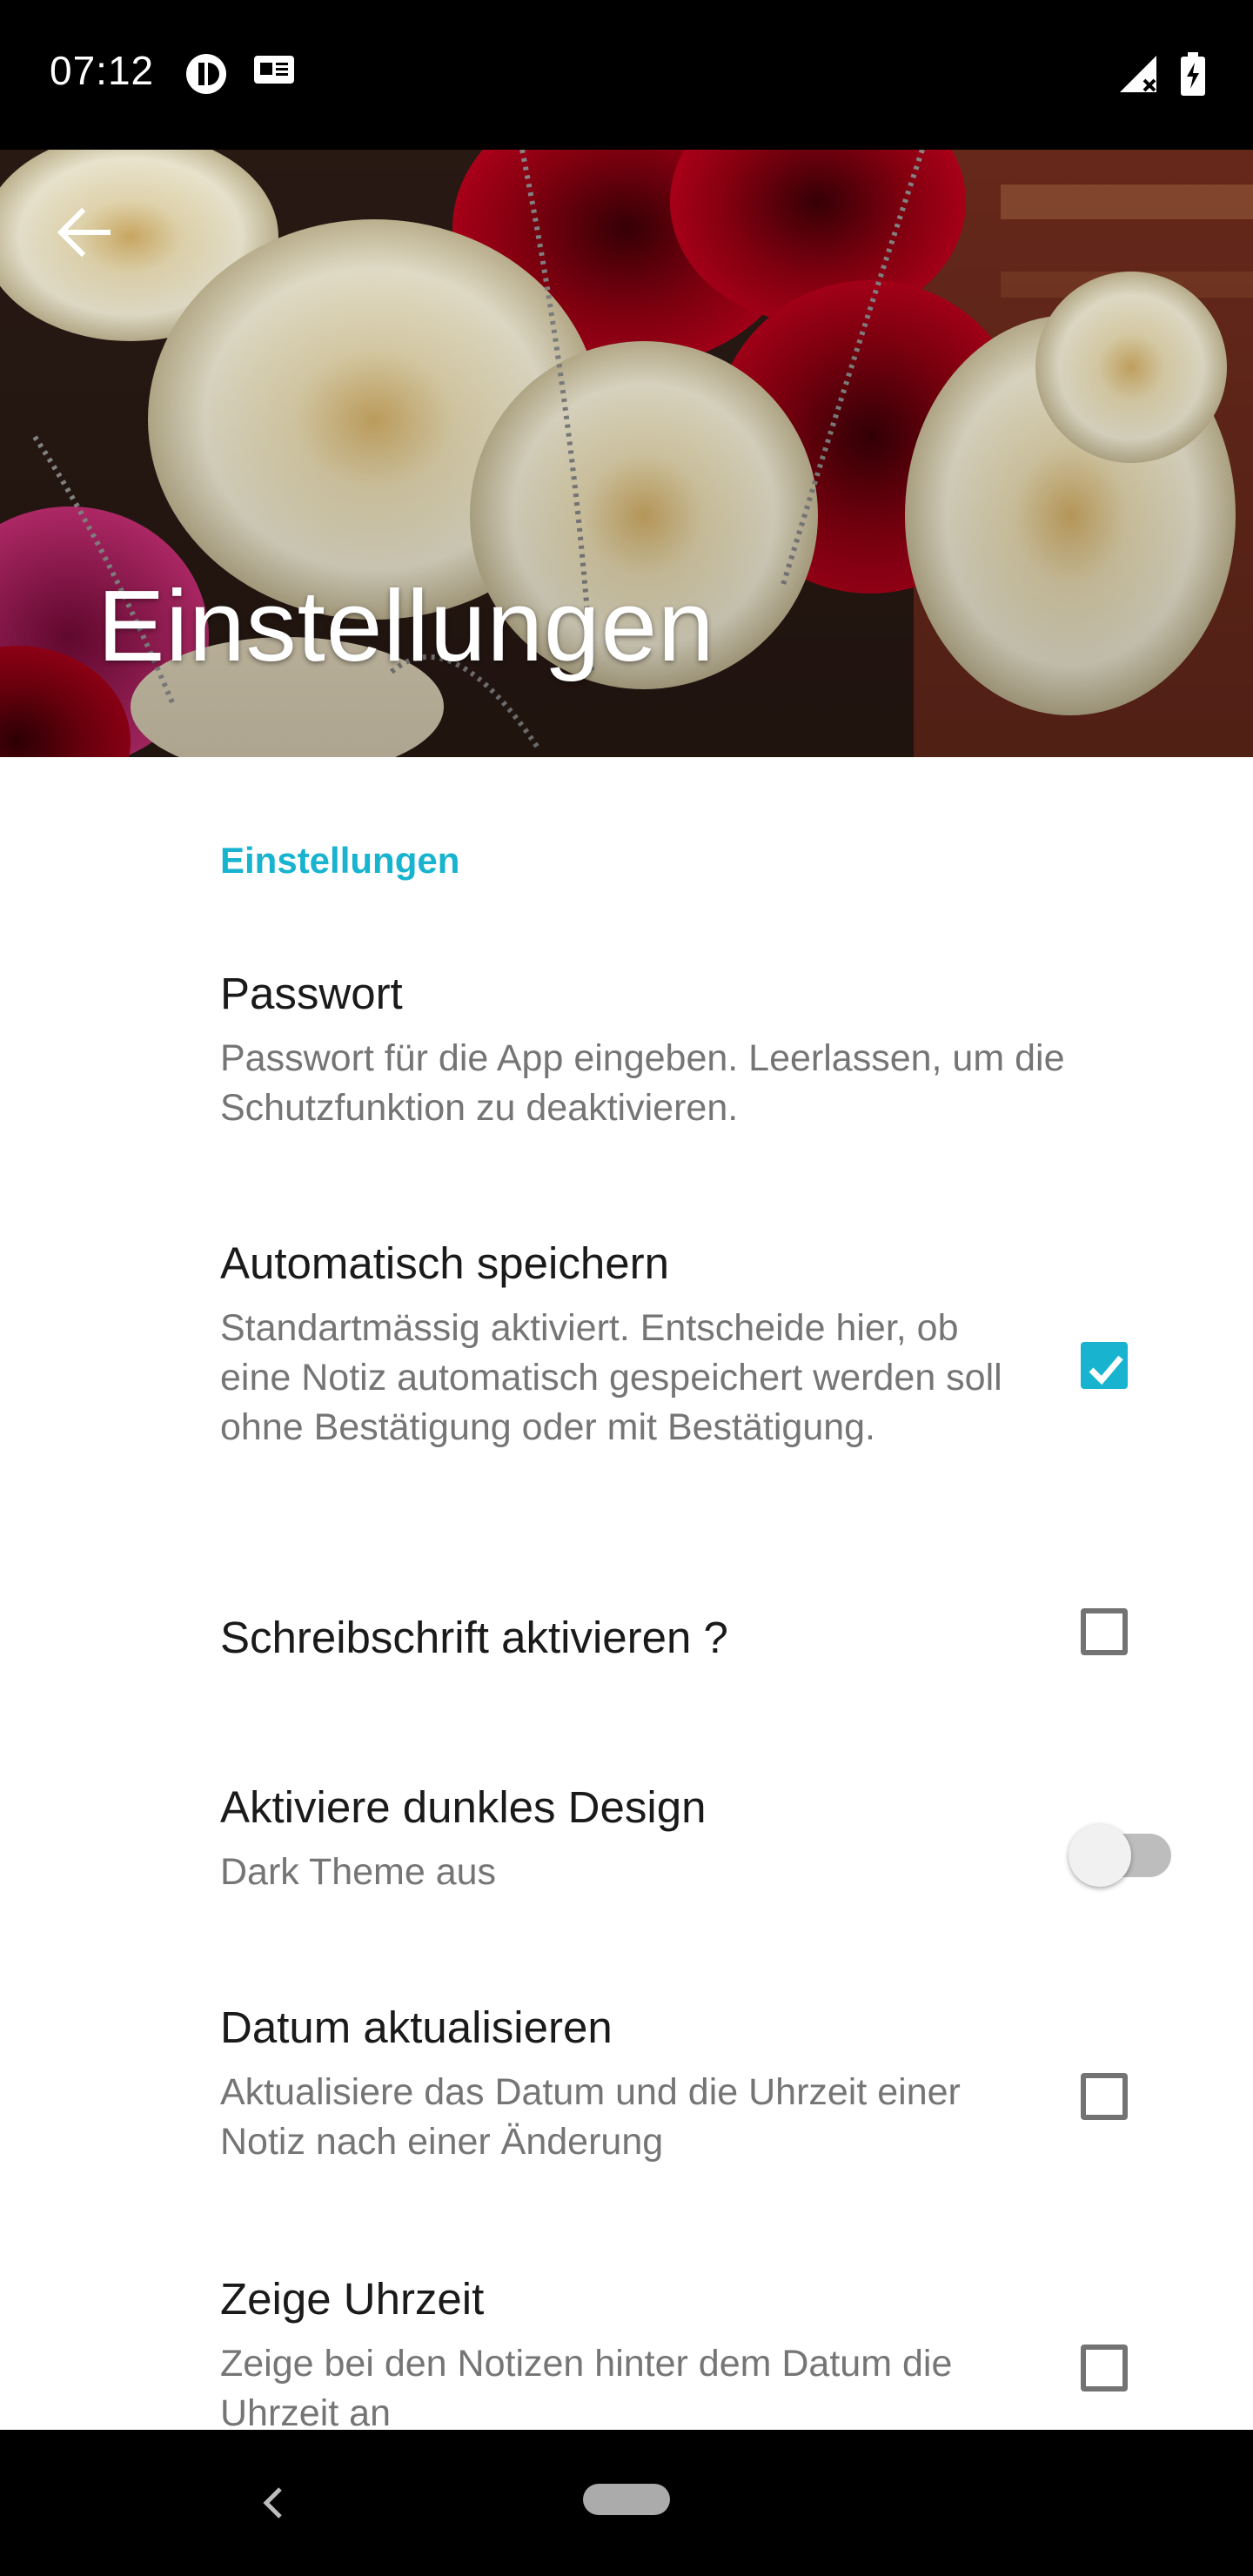  What do you see at coordinates (1193, 74) in the screenshot?
I see `battery-charging-icon` at bounding box center [1193, 74].